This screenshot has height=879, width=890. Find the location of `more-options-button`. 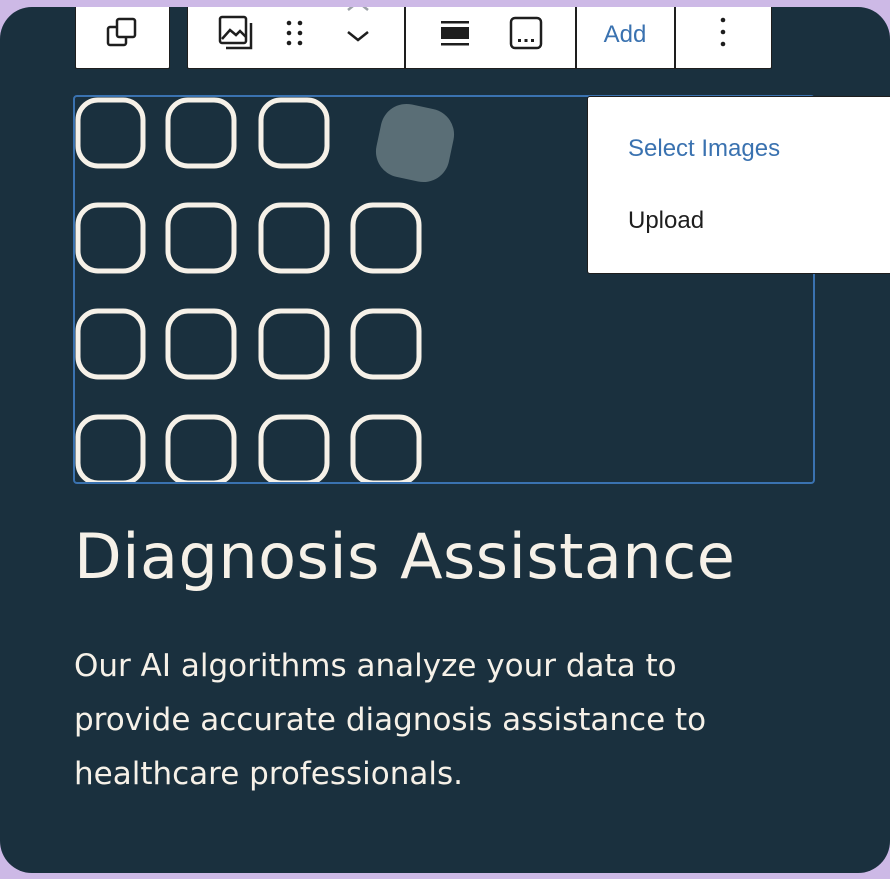

more-options-button is located at coordinates (723, 37).